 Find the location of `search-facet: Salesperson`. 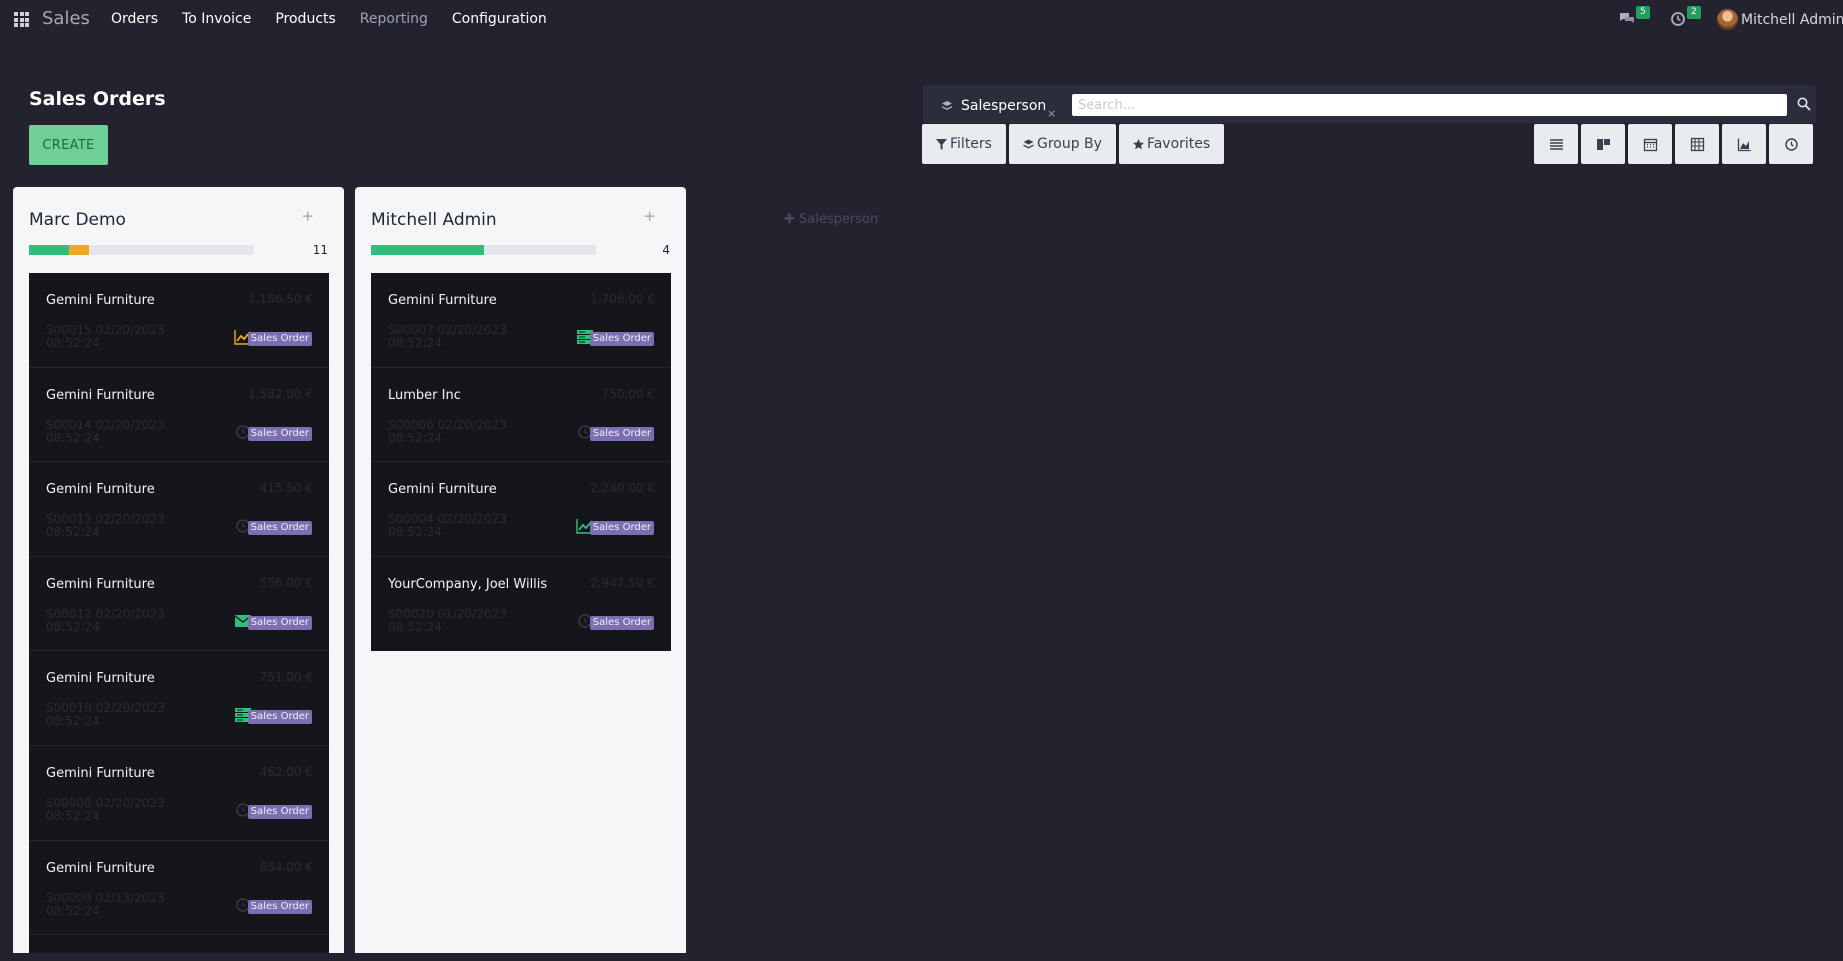

search-facet: Salesperson is located at coordinates (993, 106).